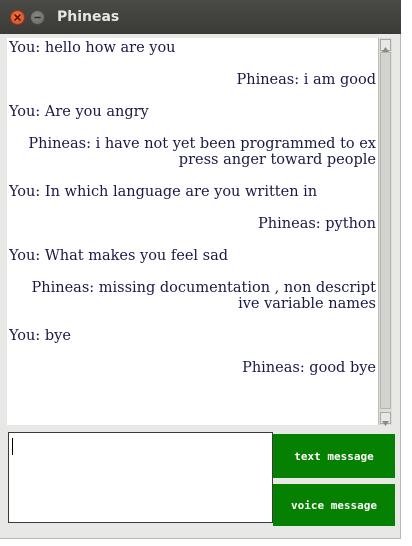 The width and height of the screenshot is (412, 546). What do you see at coordinates (334, 456) in the screenshot?
I see `text-message-button: text message` at bounding box center [334, 456].